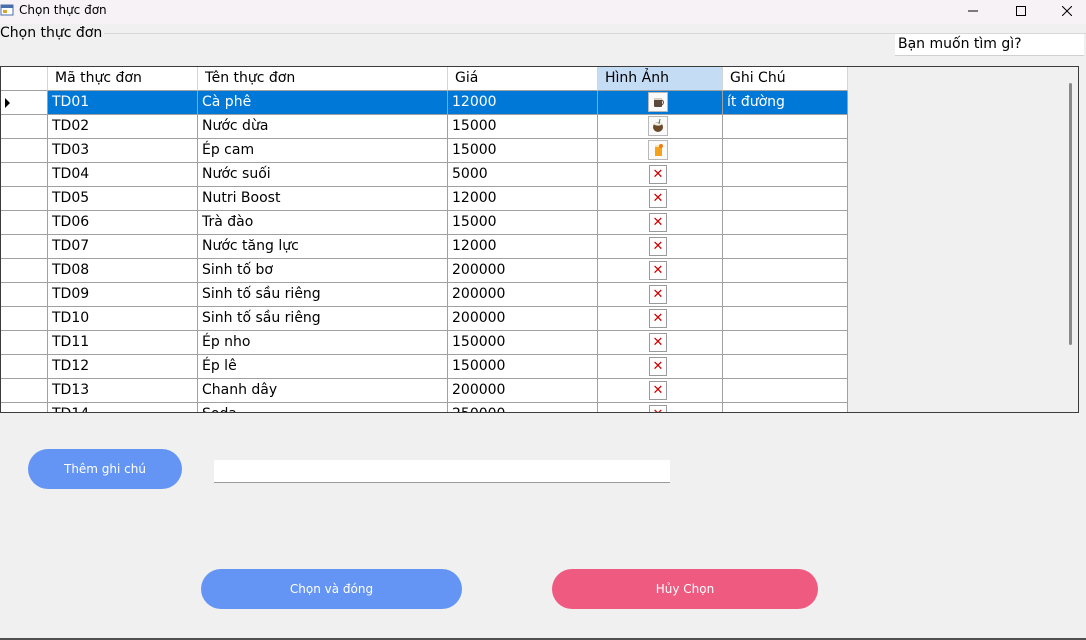 This screenshot has height=640, width=1086. Describe the element at coordinates (323, 247) in the screenshot. I see `cell-name: Nước tăng lực` at that location.